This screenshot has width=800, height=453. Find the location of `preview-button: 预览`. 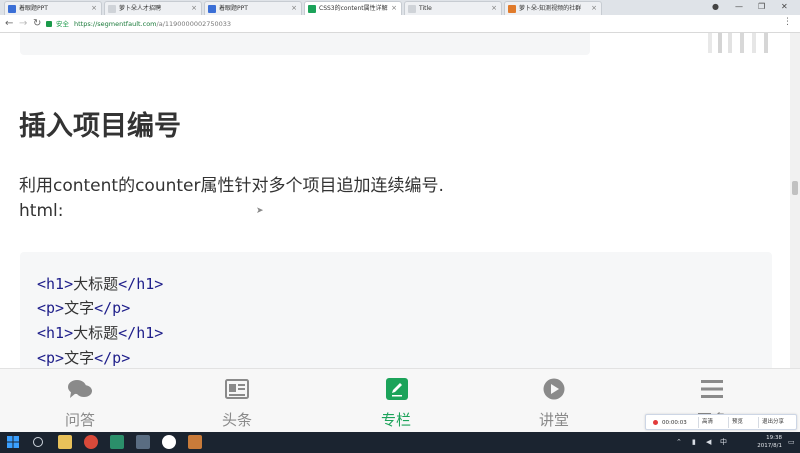

preview-button: 预览 is located at coordinates (737, 422).